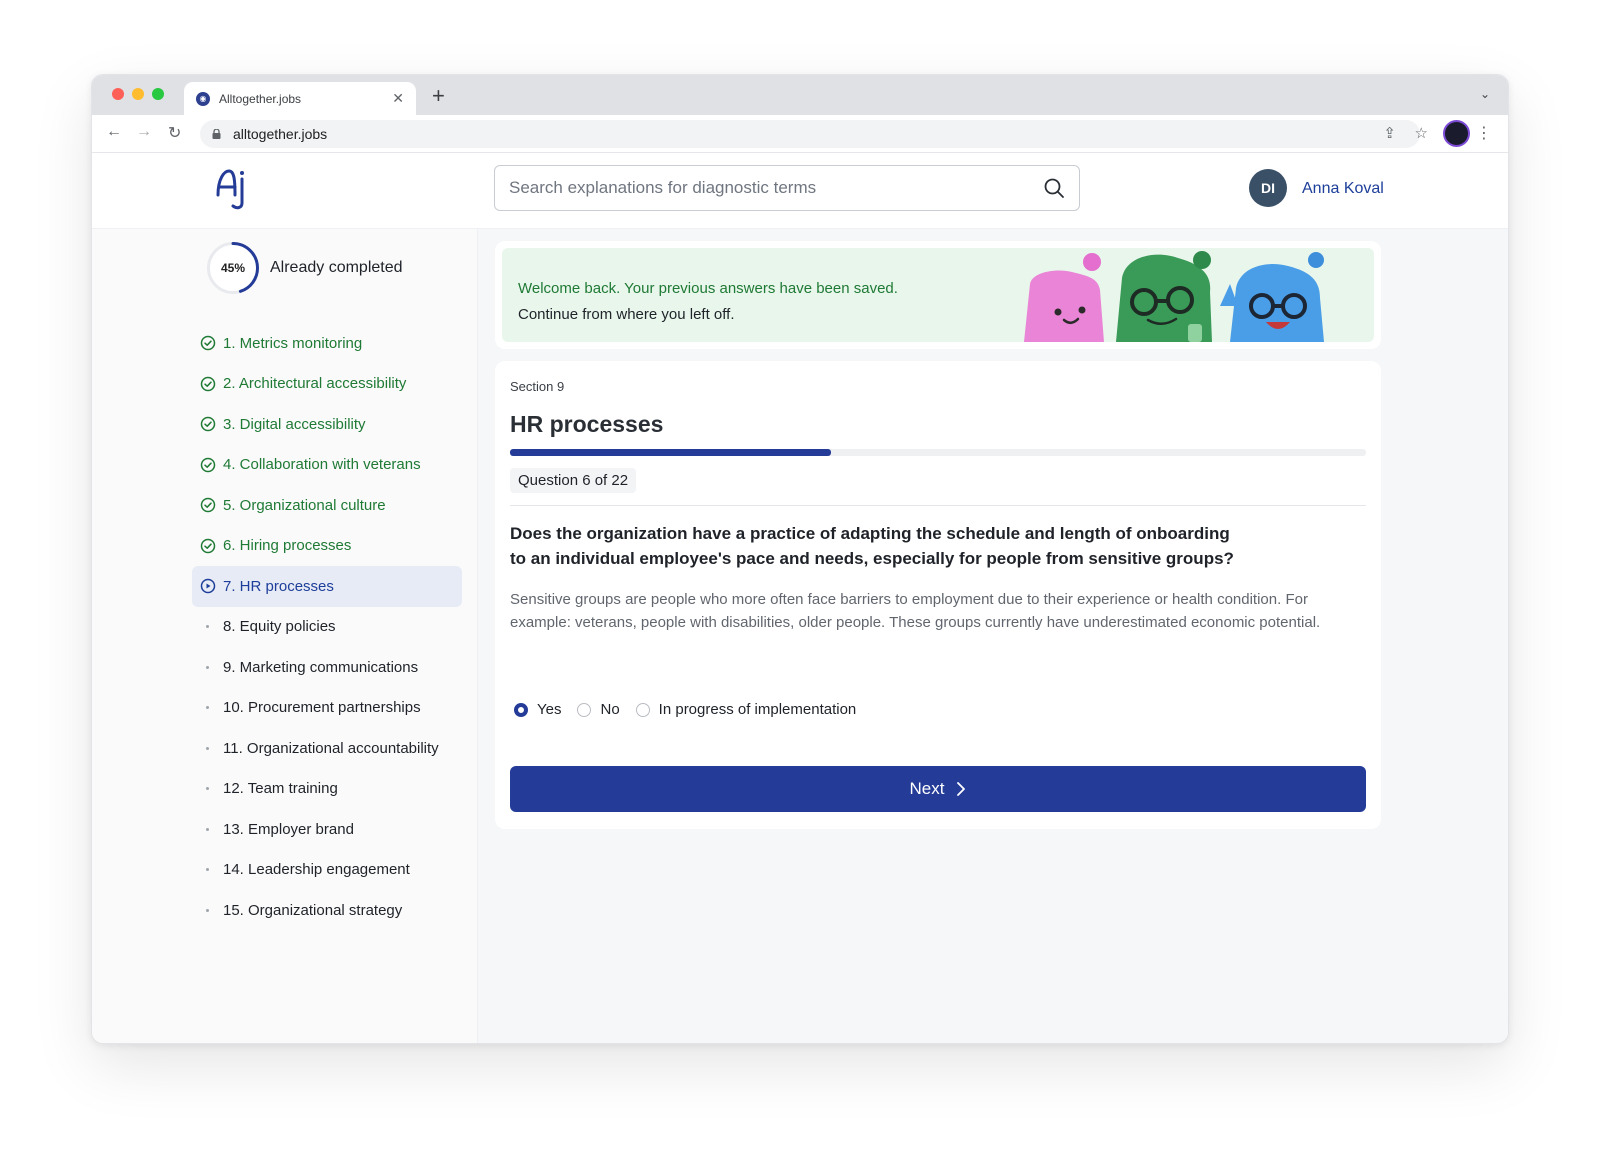  What do you see at coordinates (233, 188) in the screenshot?
I see `logo-icon` at bounding box center [233, 188].